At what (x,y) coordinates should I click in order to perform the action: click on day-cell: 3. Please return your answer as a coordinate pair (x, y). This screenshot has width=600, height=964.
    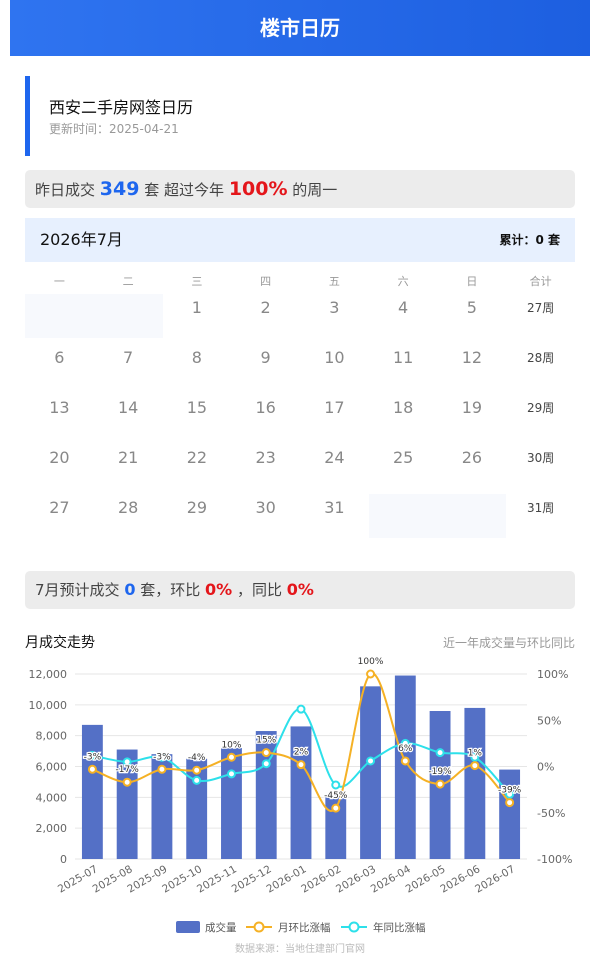
    Looking at the image, I should click on (334, 319).